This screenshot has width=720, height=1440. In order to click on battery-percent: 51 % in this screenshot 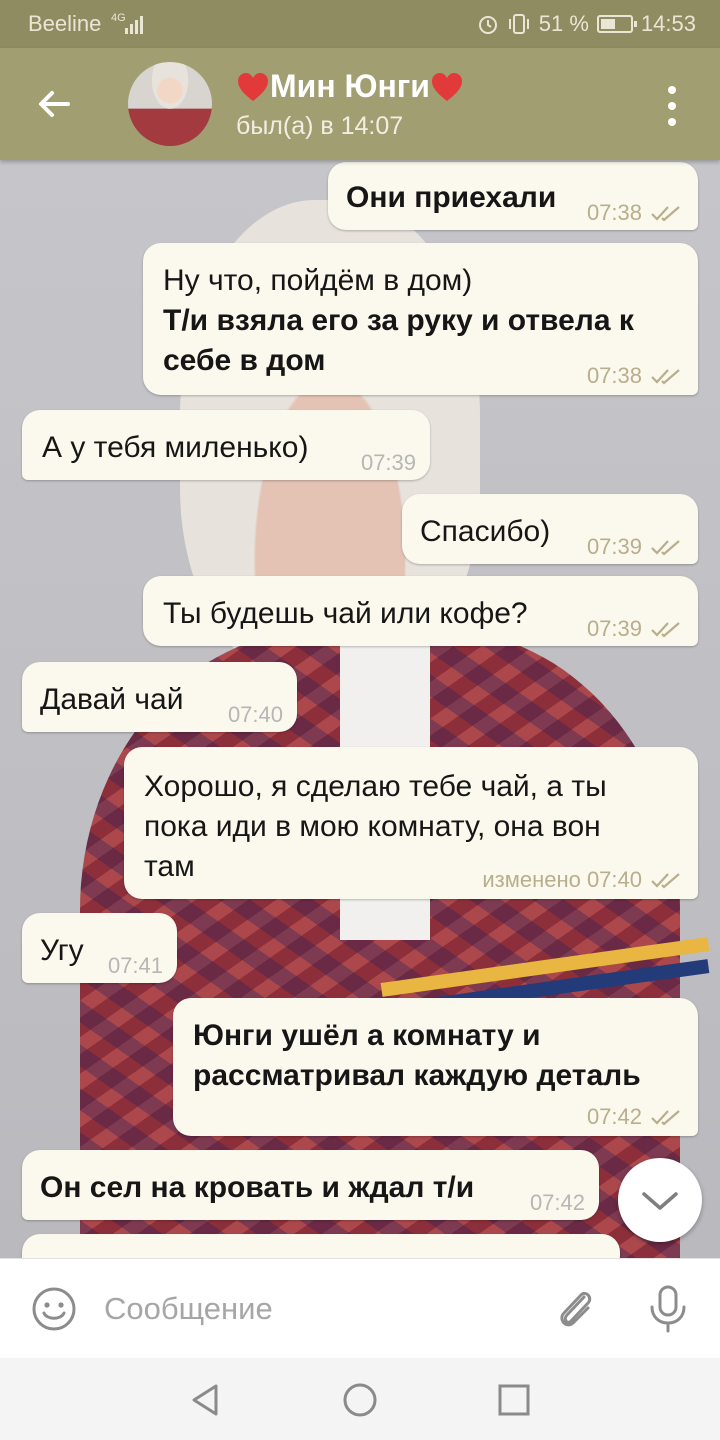, I will do `click(563, 23)`.